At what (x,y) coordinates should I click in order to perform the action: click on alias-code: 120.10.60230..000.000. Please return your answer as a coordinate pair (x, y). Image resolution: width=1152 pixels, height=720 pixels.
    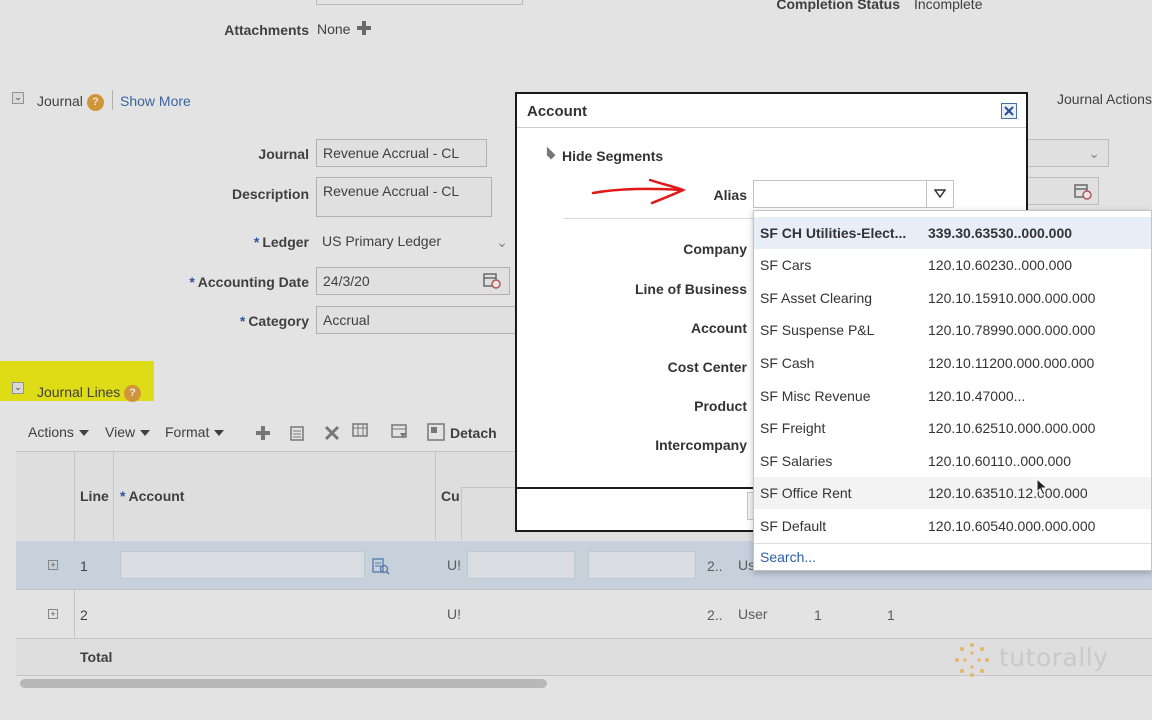
    Looking at the image, I should click on (1000, 265).